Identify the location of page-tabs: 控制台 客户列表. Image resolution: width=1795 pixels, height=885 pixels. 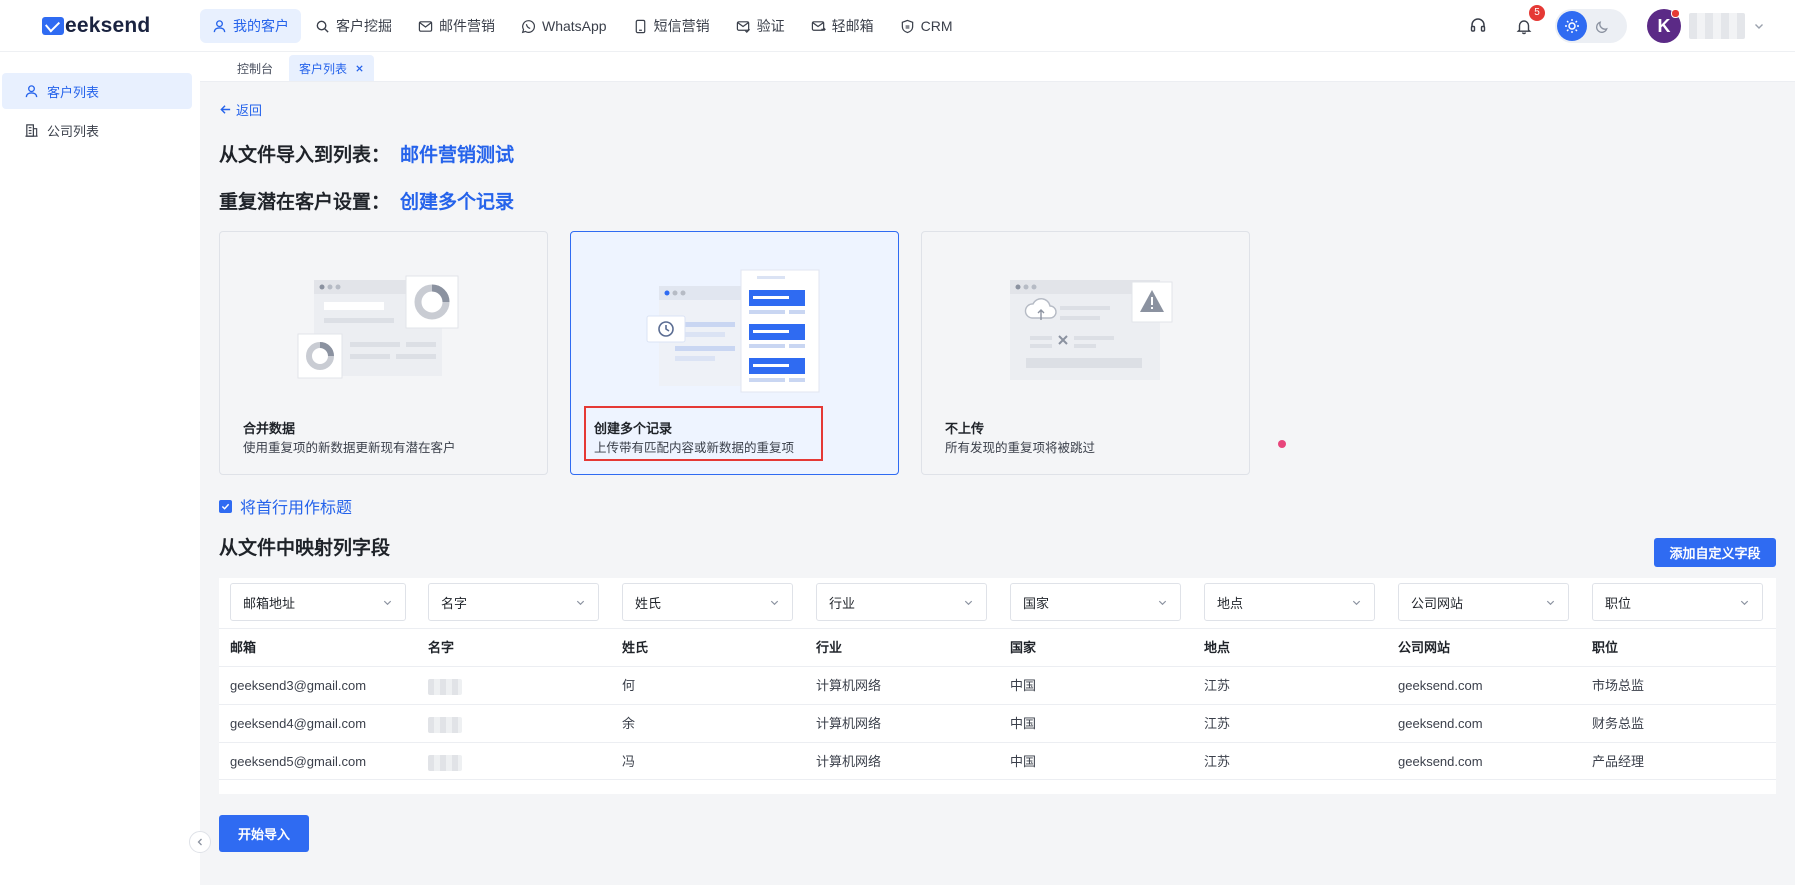
(997, 67).